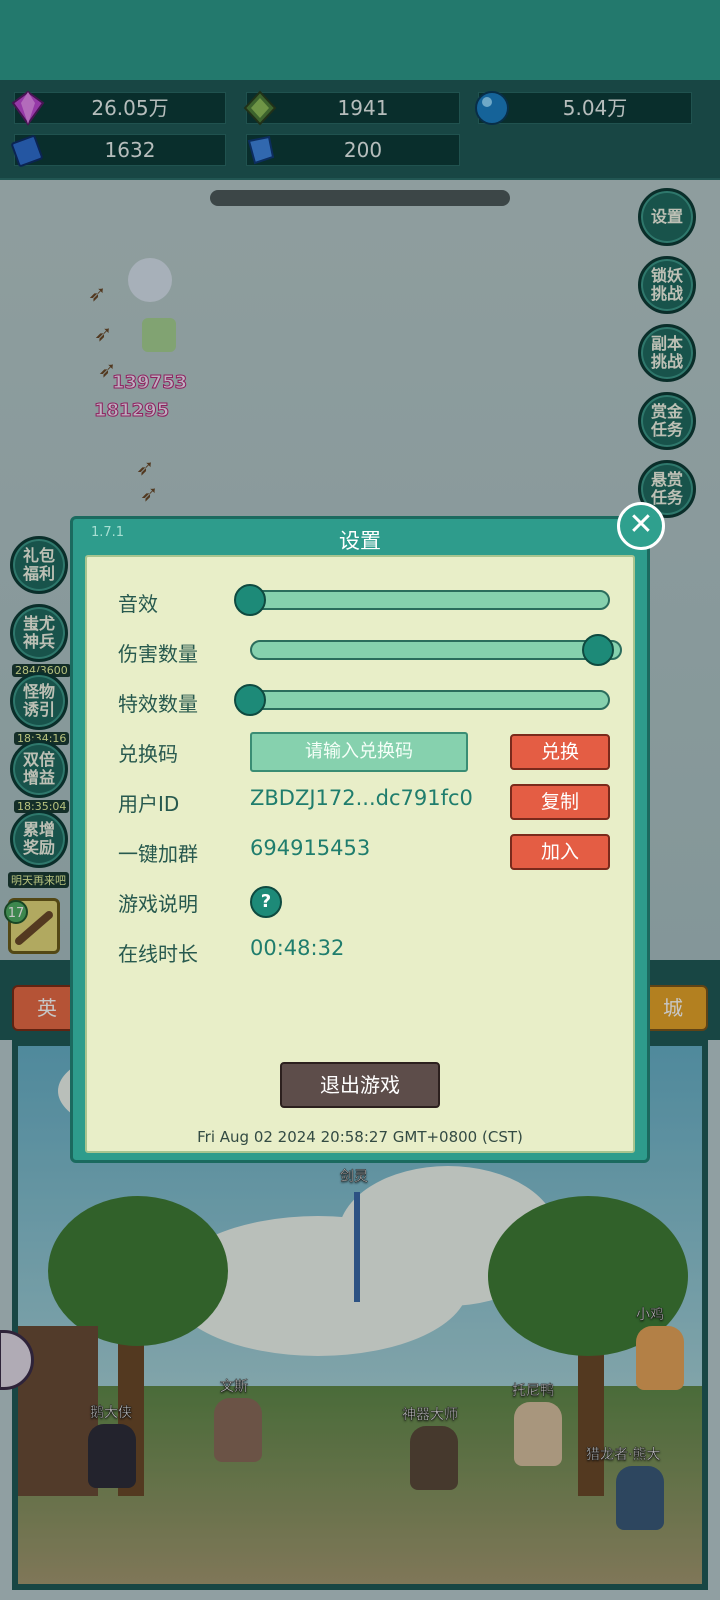 This screenshot has height=1600, width=720. Describe the element at coordinates (560, 852) in the screenshot. I see `join-button: 加入` at that location.